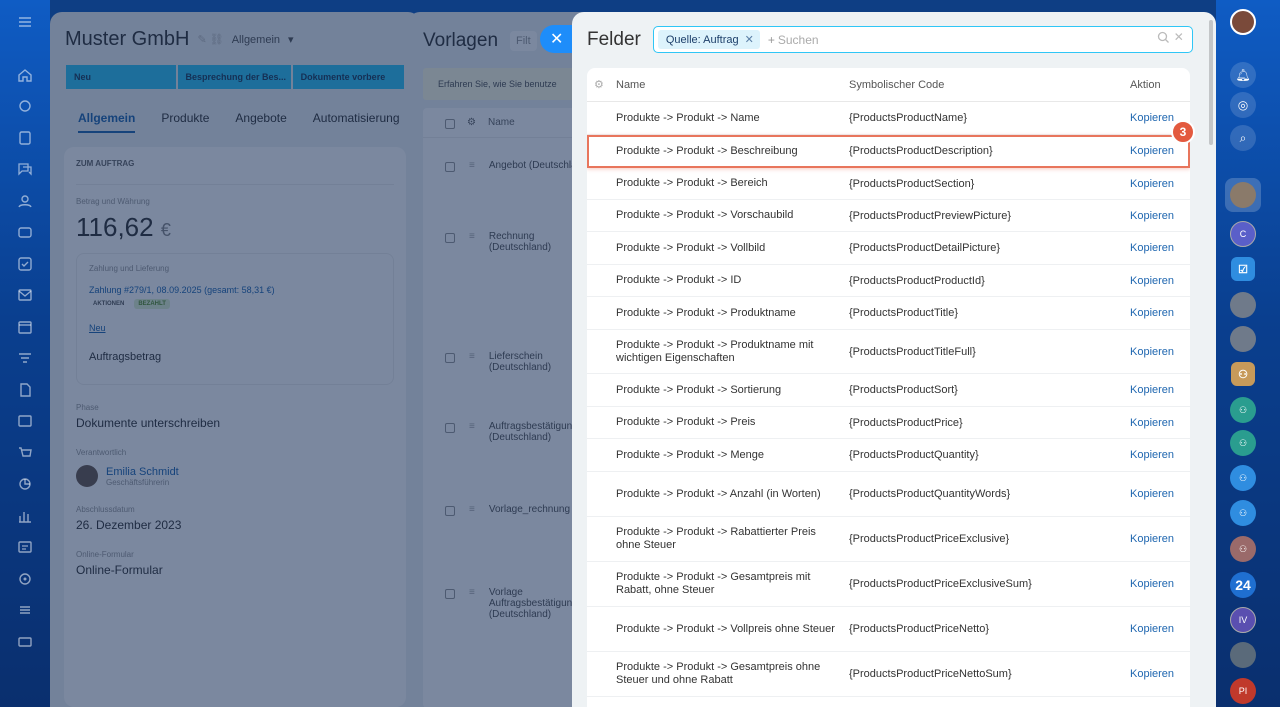 This screenshot has width=1280, height=707. Describe the element at coordinates (25, 390) in the screenshot. I see `documents-icon` at that location.